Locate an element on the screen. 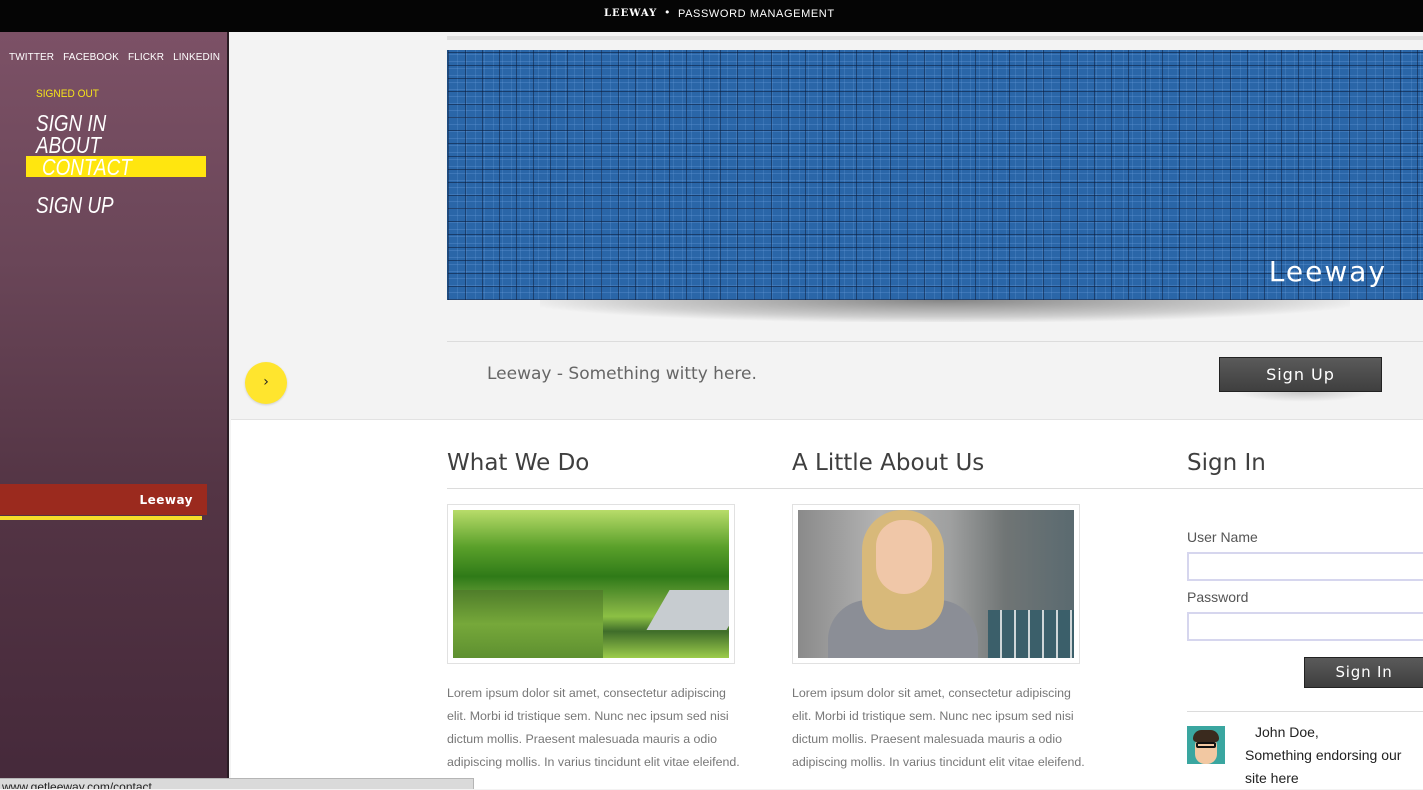  face is located at coordinates (904, 557).